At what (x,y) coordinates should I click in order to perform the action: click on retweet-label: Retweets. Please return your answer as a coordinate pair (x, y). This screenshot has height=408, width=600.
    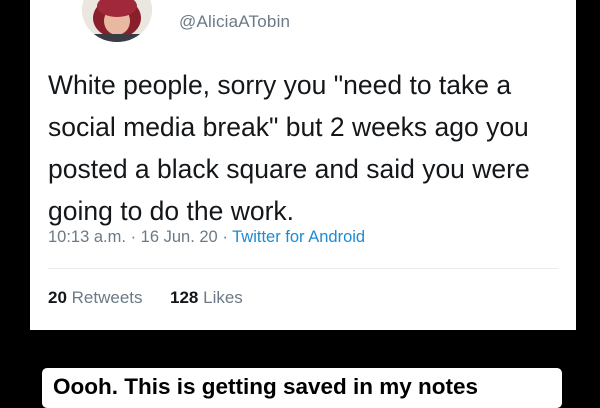
    Looking at the image, I should click on (107, 297).